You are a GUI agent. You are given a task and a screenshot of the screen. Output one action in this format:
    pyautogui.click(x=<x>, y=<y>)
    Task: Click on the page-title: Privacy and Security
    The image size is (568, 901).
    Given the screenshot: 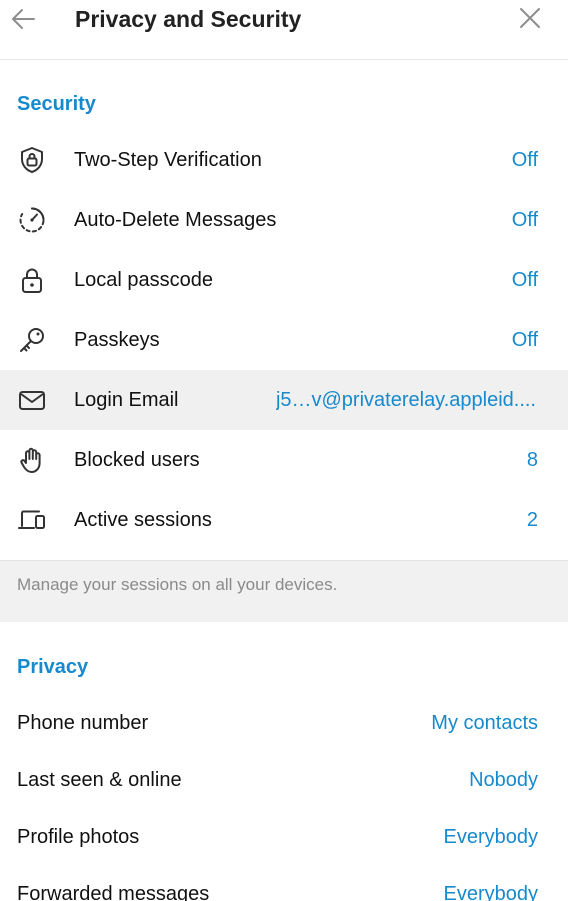 What is the action you would take?
    pyautogui.click(x=188, y=19)
    